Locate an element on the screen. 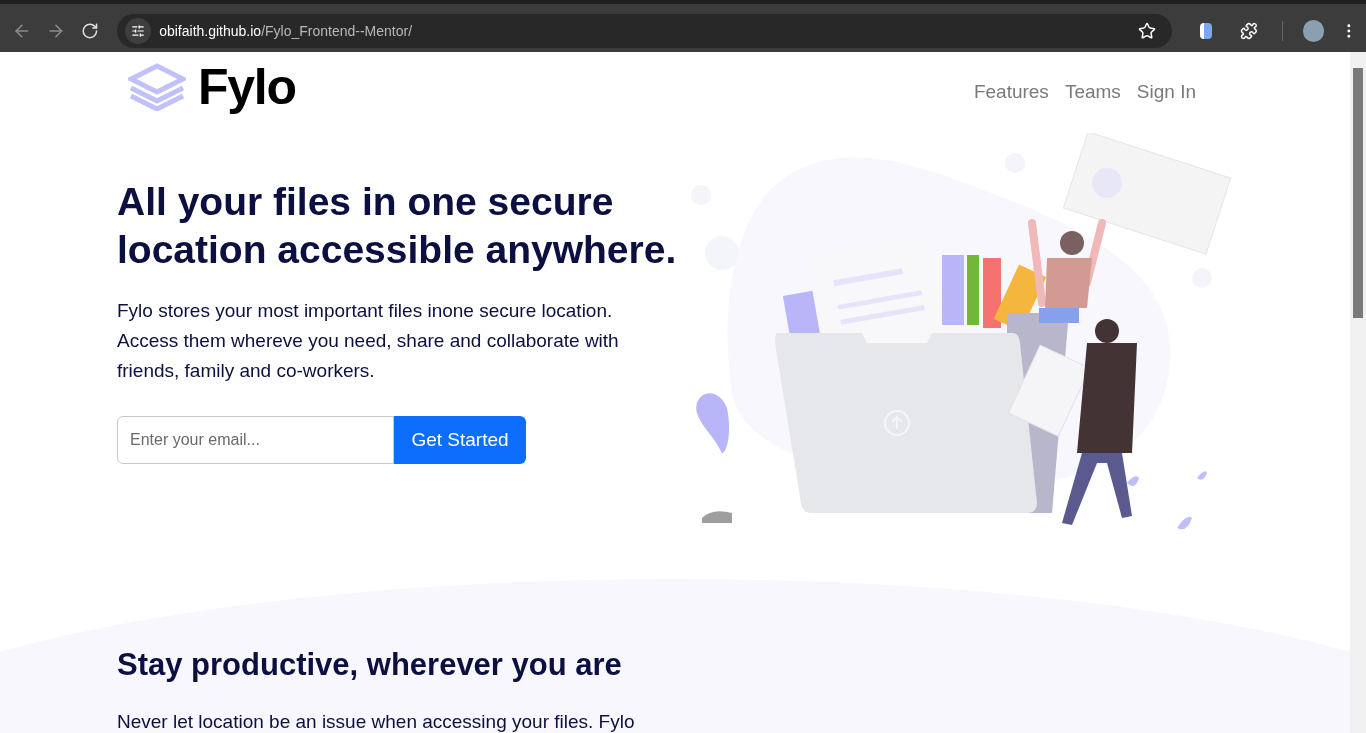 The height and width of the screenshot is (733, 1366). section-description: Never let location be an issue when accessing your files. Fylo is located at coordinates (376, 721).